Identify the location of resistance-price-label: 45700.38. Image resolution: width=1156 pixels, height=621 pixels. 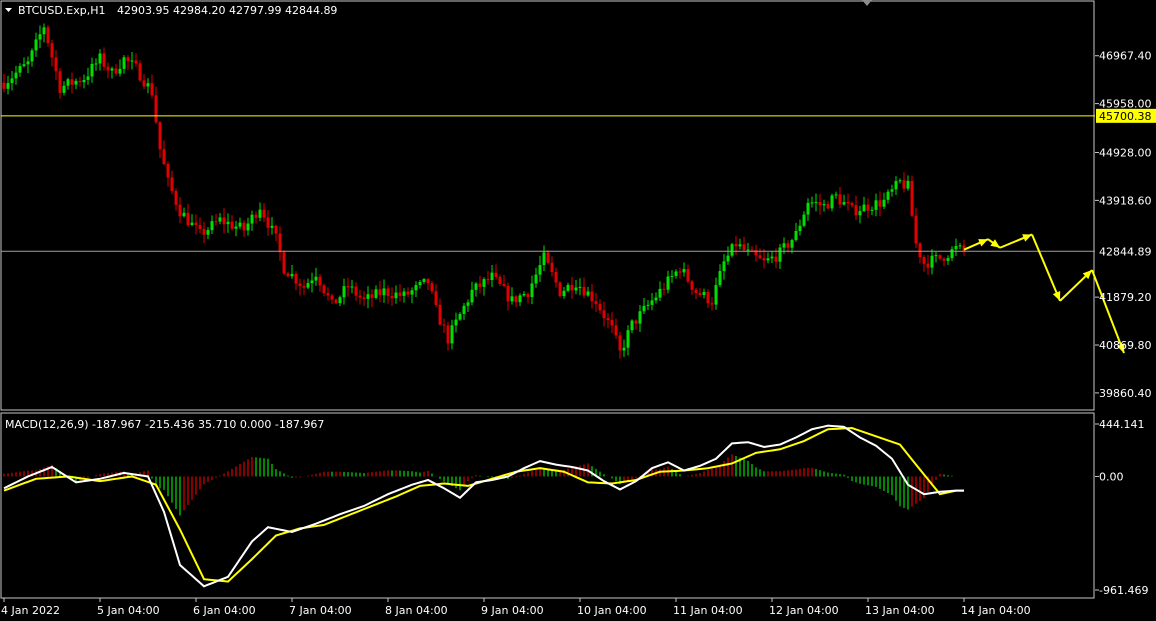
(1125, 116).